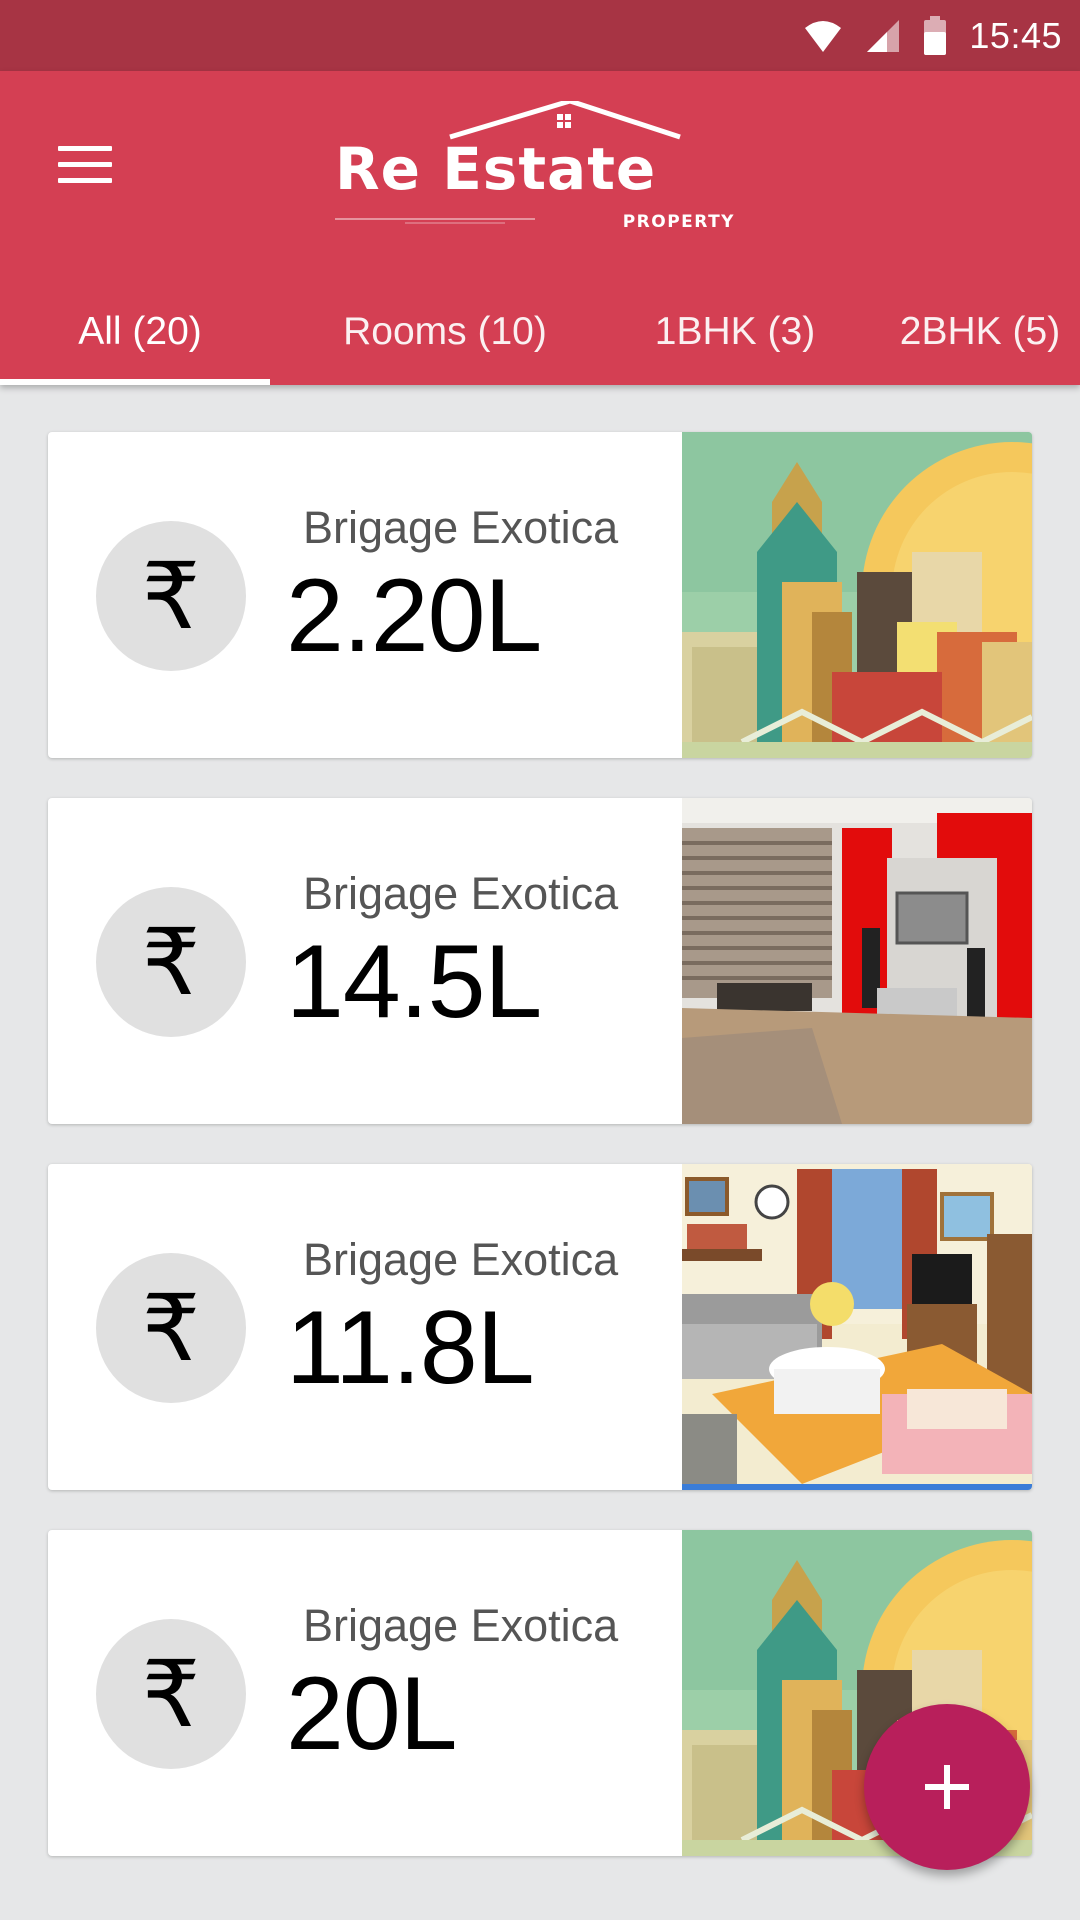 The image size is (1080, 1920). I want to click on category-tabs: All (20) Rooms (10) 1BHK (3) 2BHK (5), so click(540, 331).